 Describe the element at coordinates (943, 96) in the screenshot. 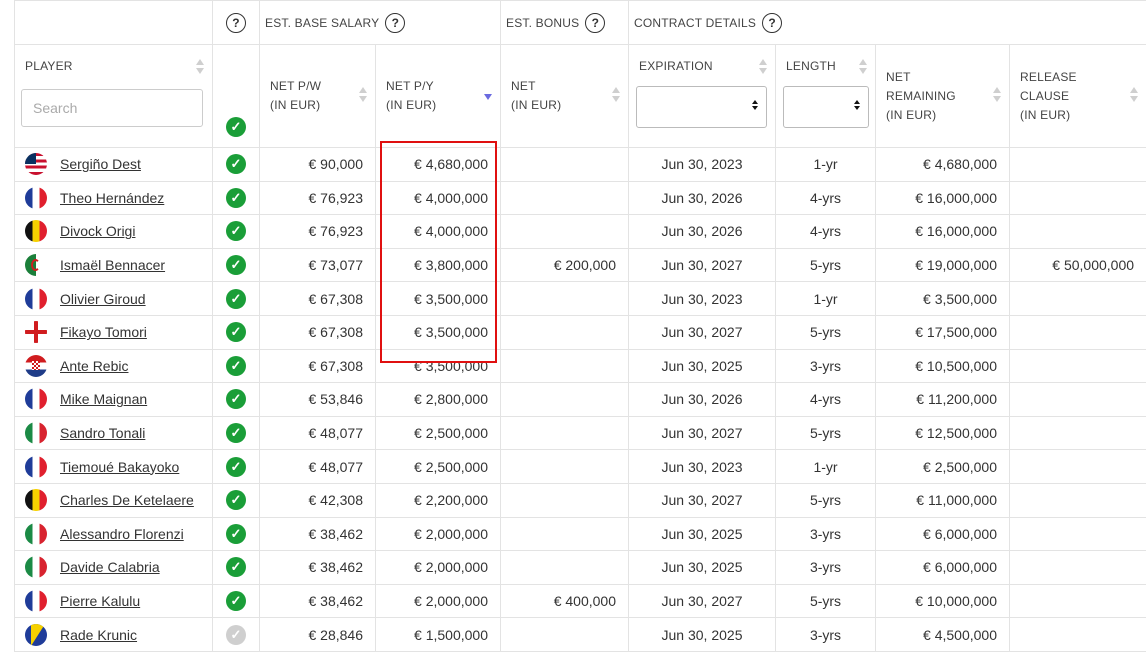

I see `col-net-remaining: NET REMAINING (IN EUR)` at that location.